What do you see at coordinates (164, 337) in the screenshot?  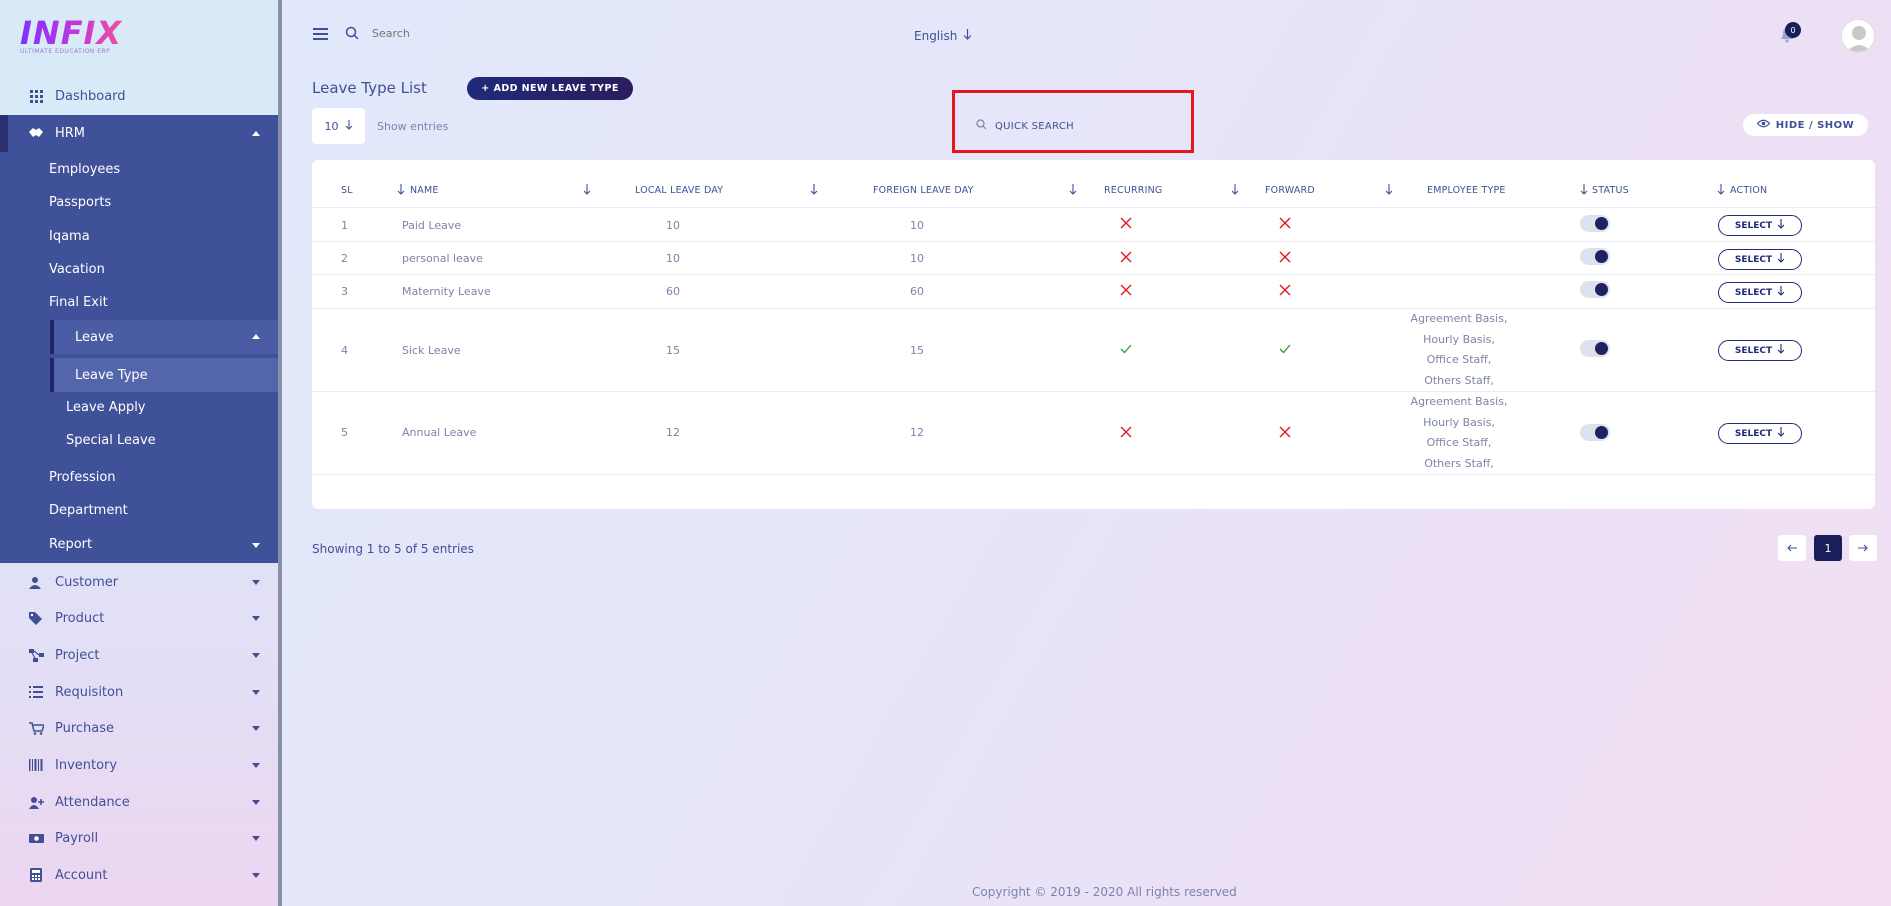 I see `sidebar-item-leave: Leave` at bounding box center [164, 337].